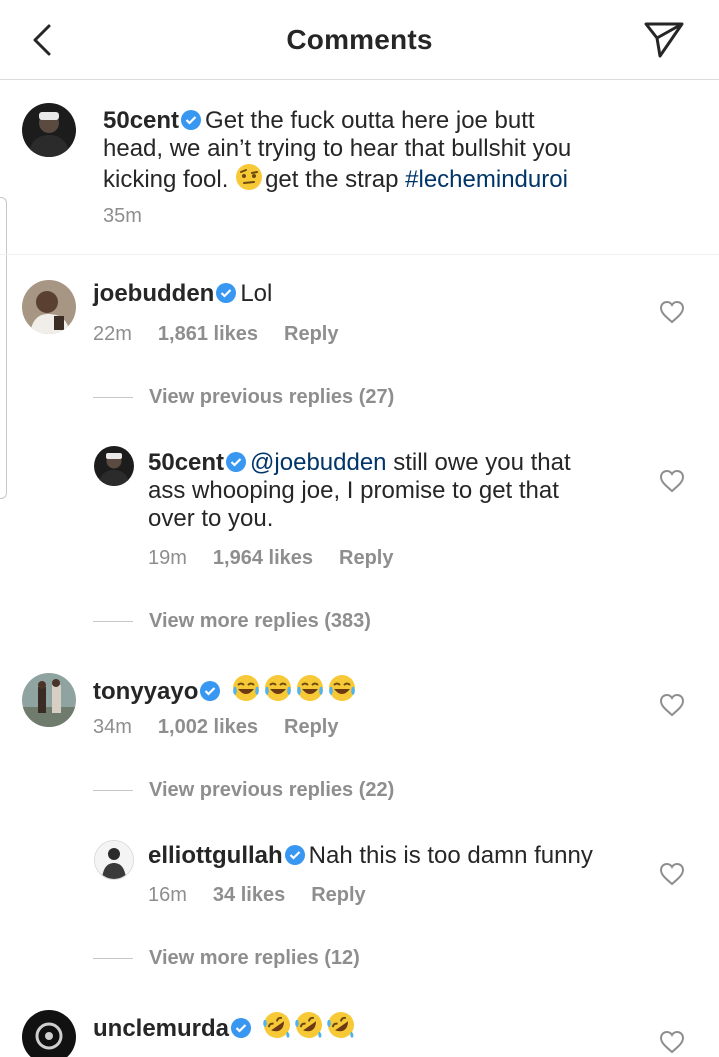 The height and width of the screenshot is (1057, 719). What do you see at coordinates (166, 179) in the screenshot?
I see `caption-line: kicking fool.` at bounding box center [166, 179].